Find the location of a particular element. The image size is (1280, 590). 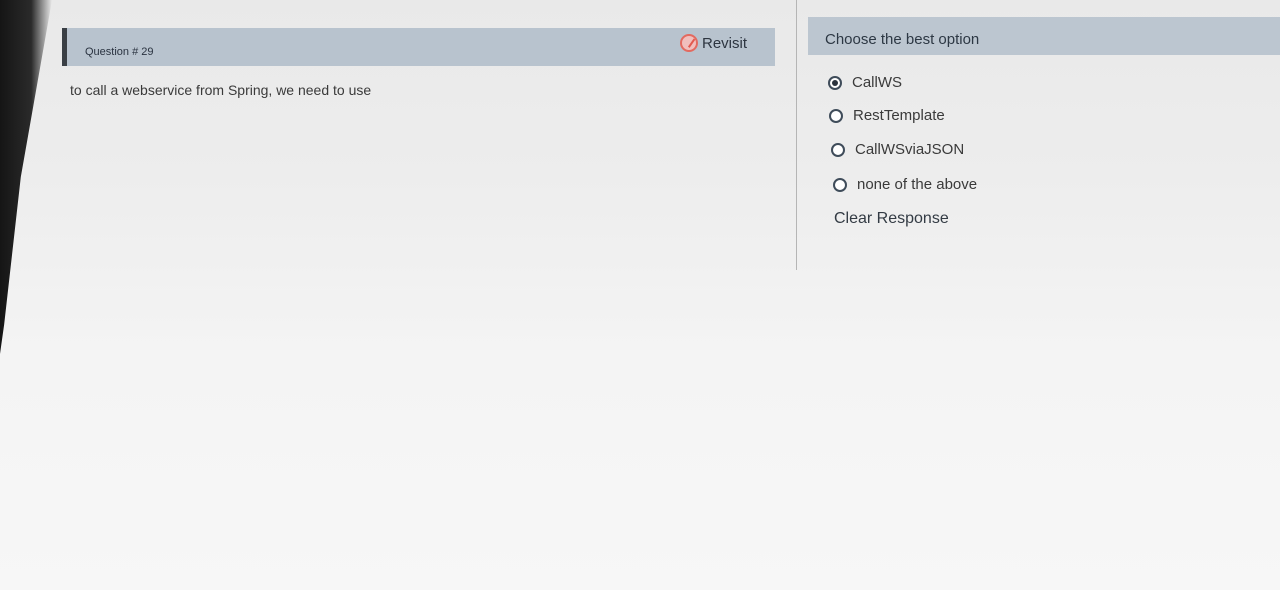

option-label: CallWS is located at coordinates (877, 82).